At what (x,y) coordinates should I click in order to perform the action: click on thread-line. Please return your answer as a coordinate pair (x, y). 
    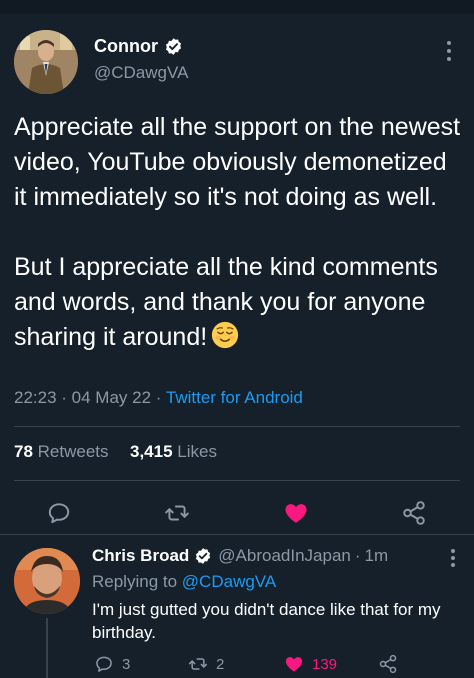
    Looking at the image, I should click on (47, 648).